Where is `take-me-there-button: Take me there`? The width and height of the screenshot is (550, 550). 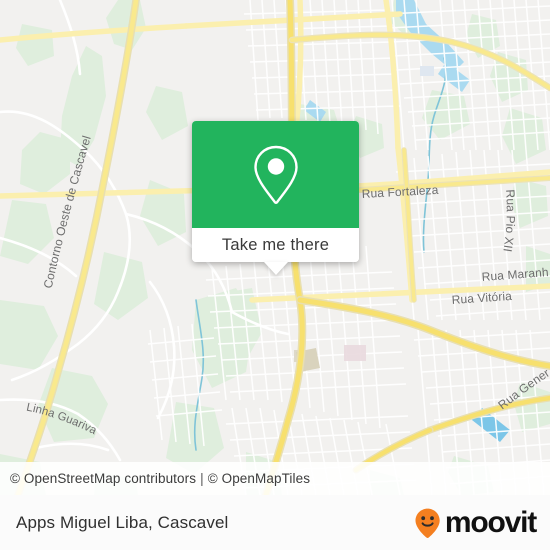 take-me-there-button: Take me there is located at coordinates (275, 245).